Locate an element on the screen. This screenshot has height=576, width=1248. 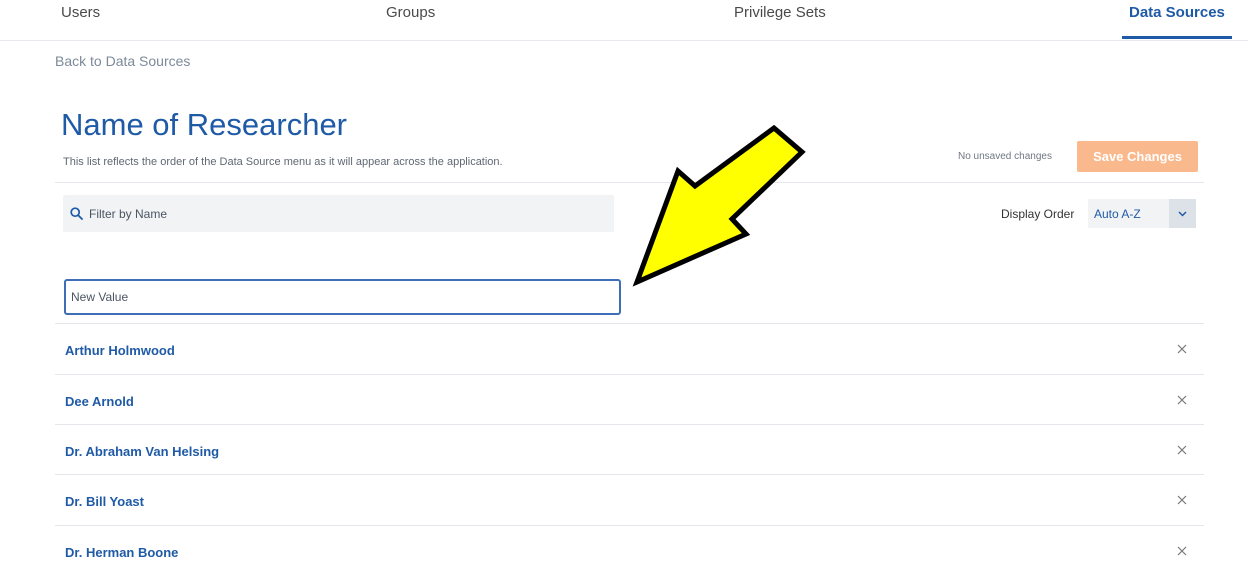
tab-groups: Groups is located at coordinates (410, 12).